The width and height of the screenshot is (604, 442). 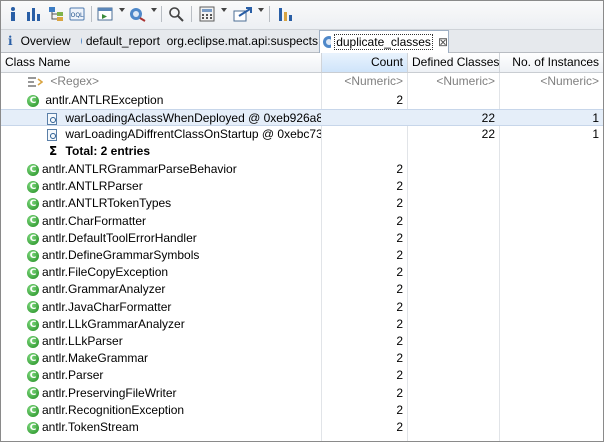 I want to click on table-row: Cantlr.PreservingFileWriter 2, so click(x=302, y=393).